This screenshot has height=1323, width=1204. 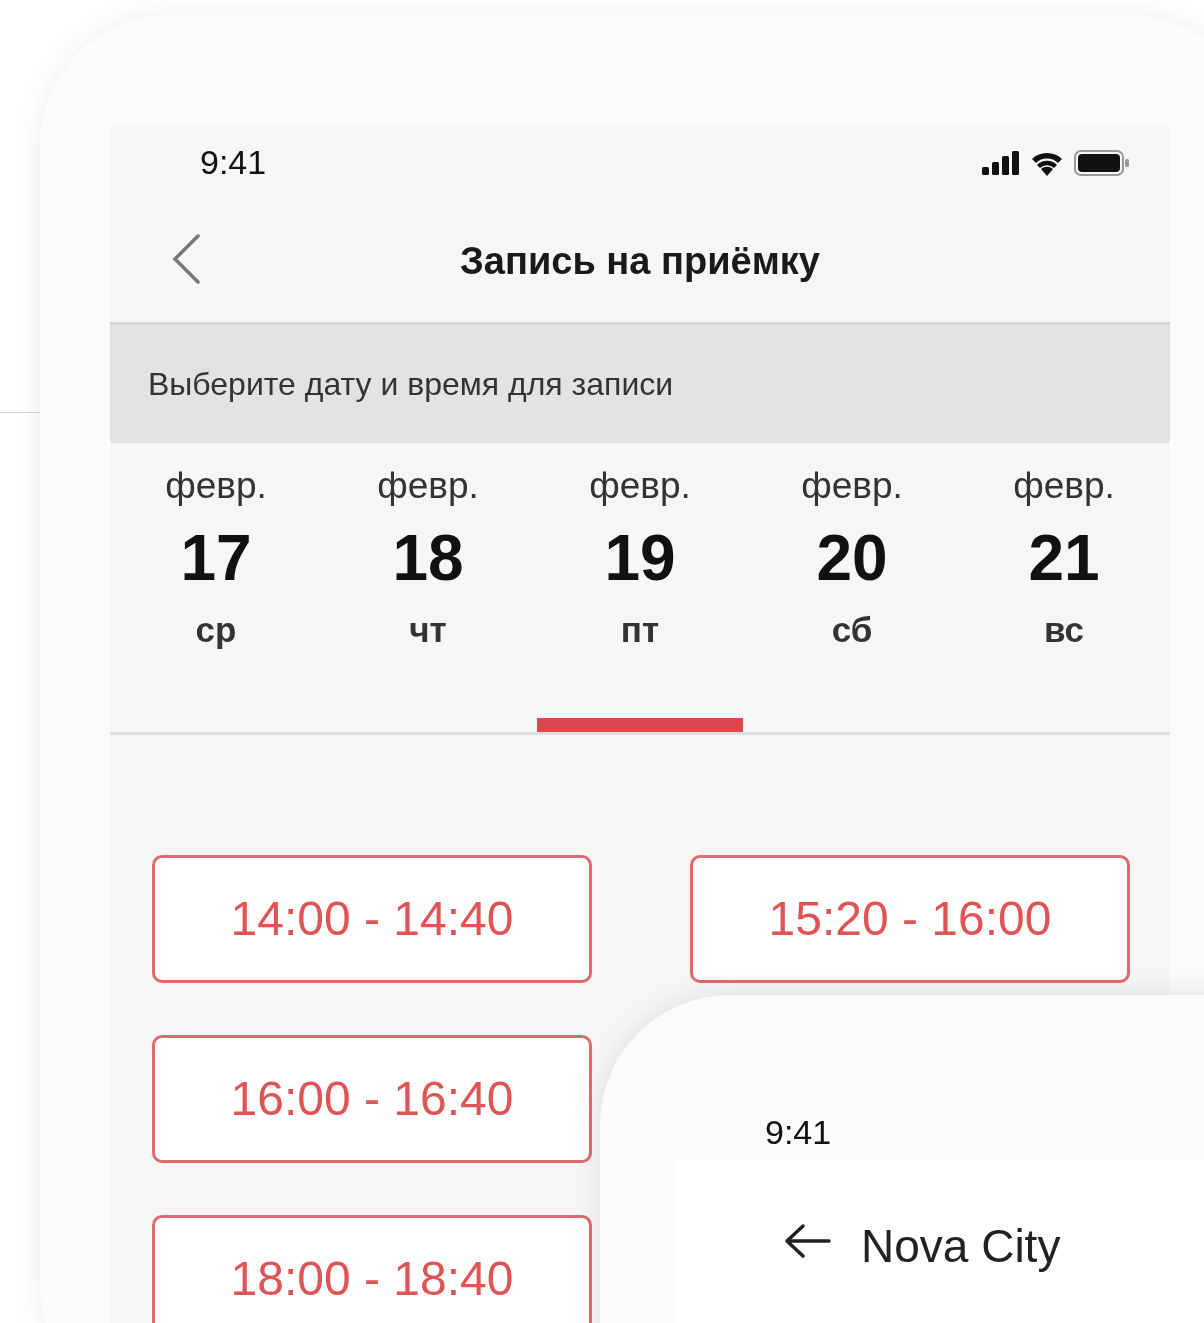 I want to click on date-tab: февр. 18 чт, so click(x=428, y=587).